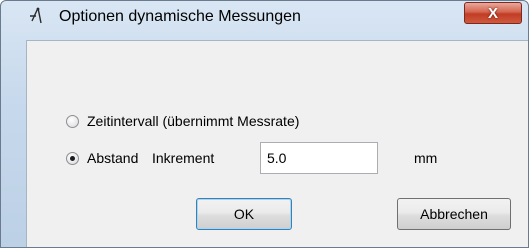 The height and width of the screenshot is (250, 531). Describe the element at coordinates (183, 158) in the screenshot. I see `increment-label: Inkrement` at that location.